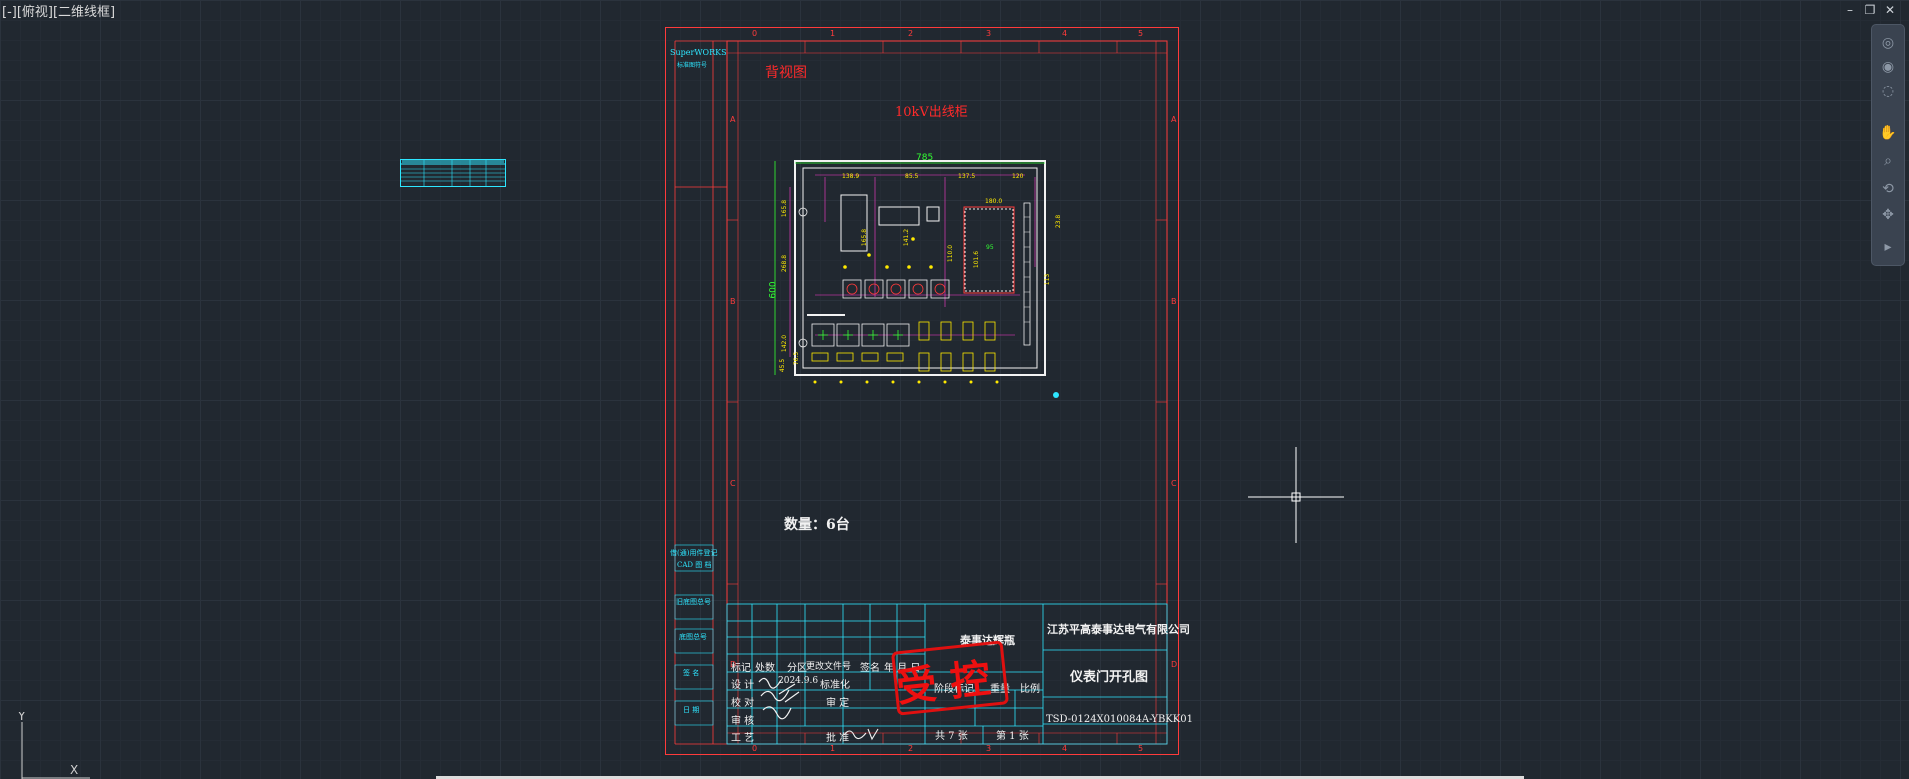 Image resolution: width=1909 pixels, height=779 pixels. I want to click on ruler-bottom: 5, so click(1141, 748).